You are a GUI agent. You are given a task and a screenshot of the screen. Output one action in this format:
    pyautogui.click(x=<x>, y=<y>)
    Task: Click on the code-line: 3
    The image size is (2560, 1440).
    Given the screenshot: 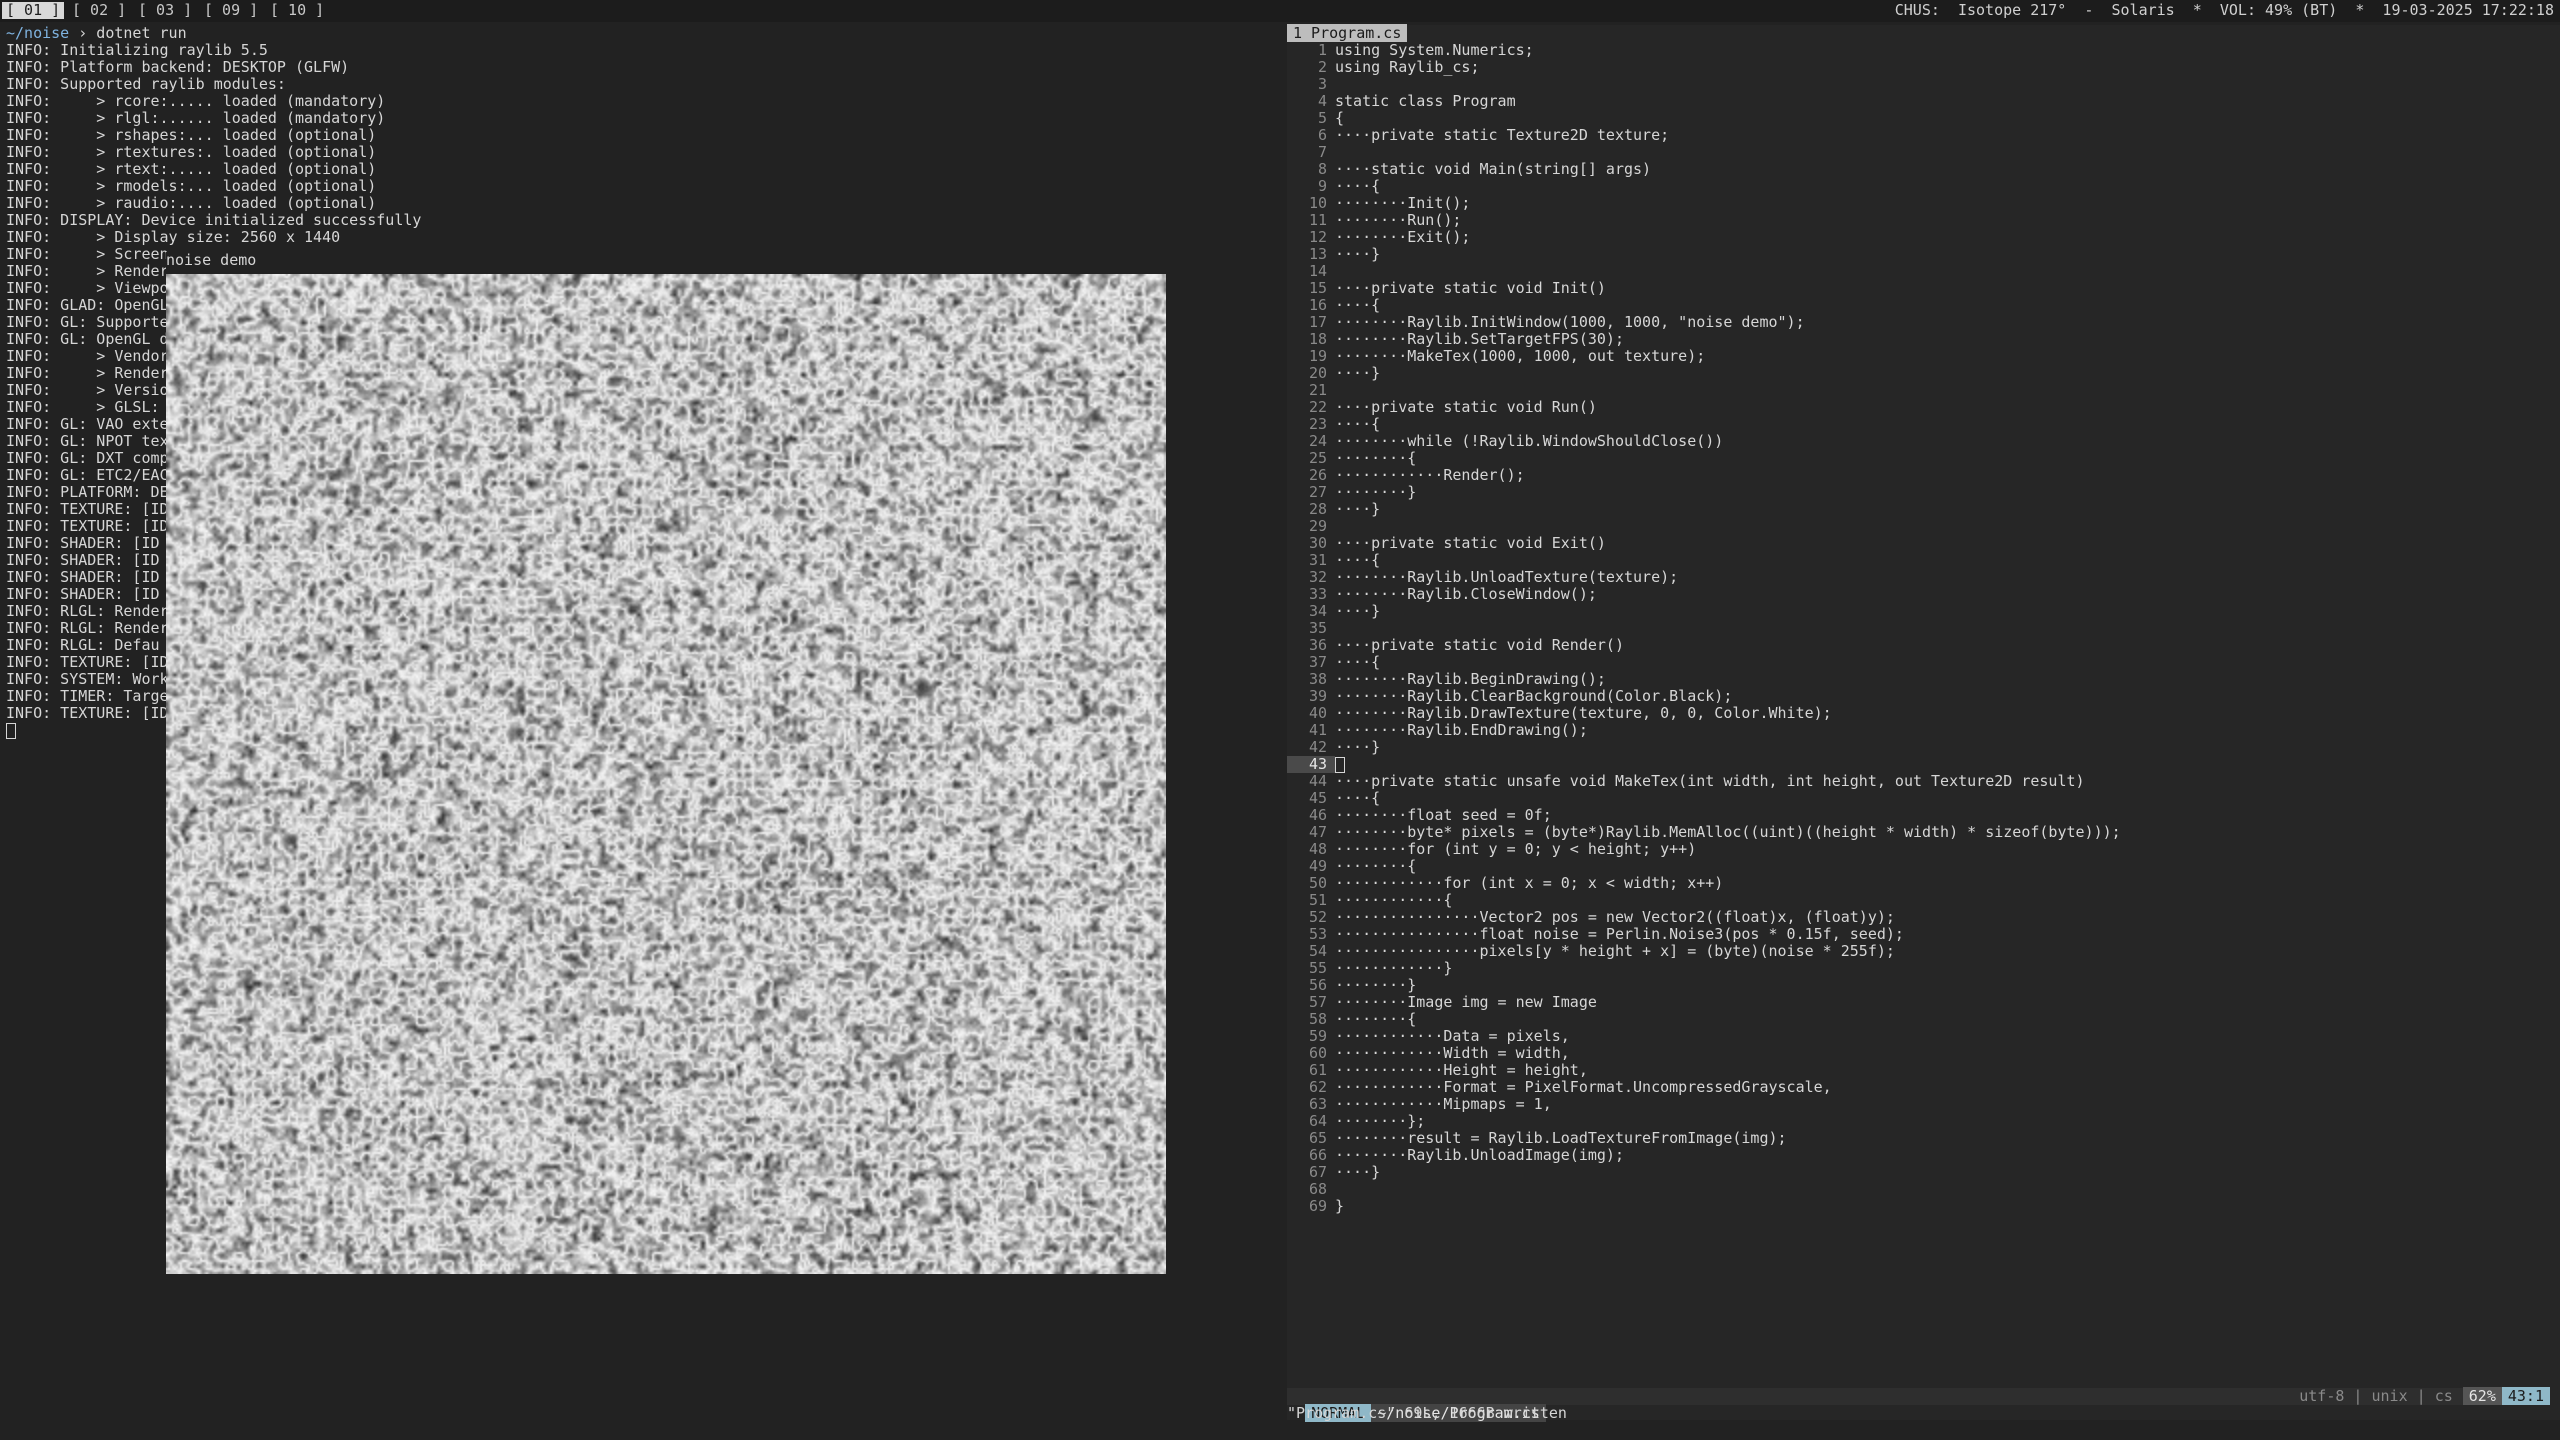 What is the action you would take?
    pyautogui.click(x=1923, y=84)
    